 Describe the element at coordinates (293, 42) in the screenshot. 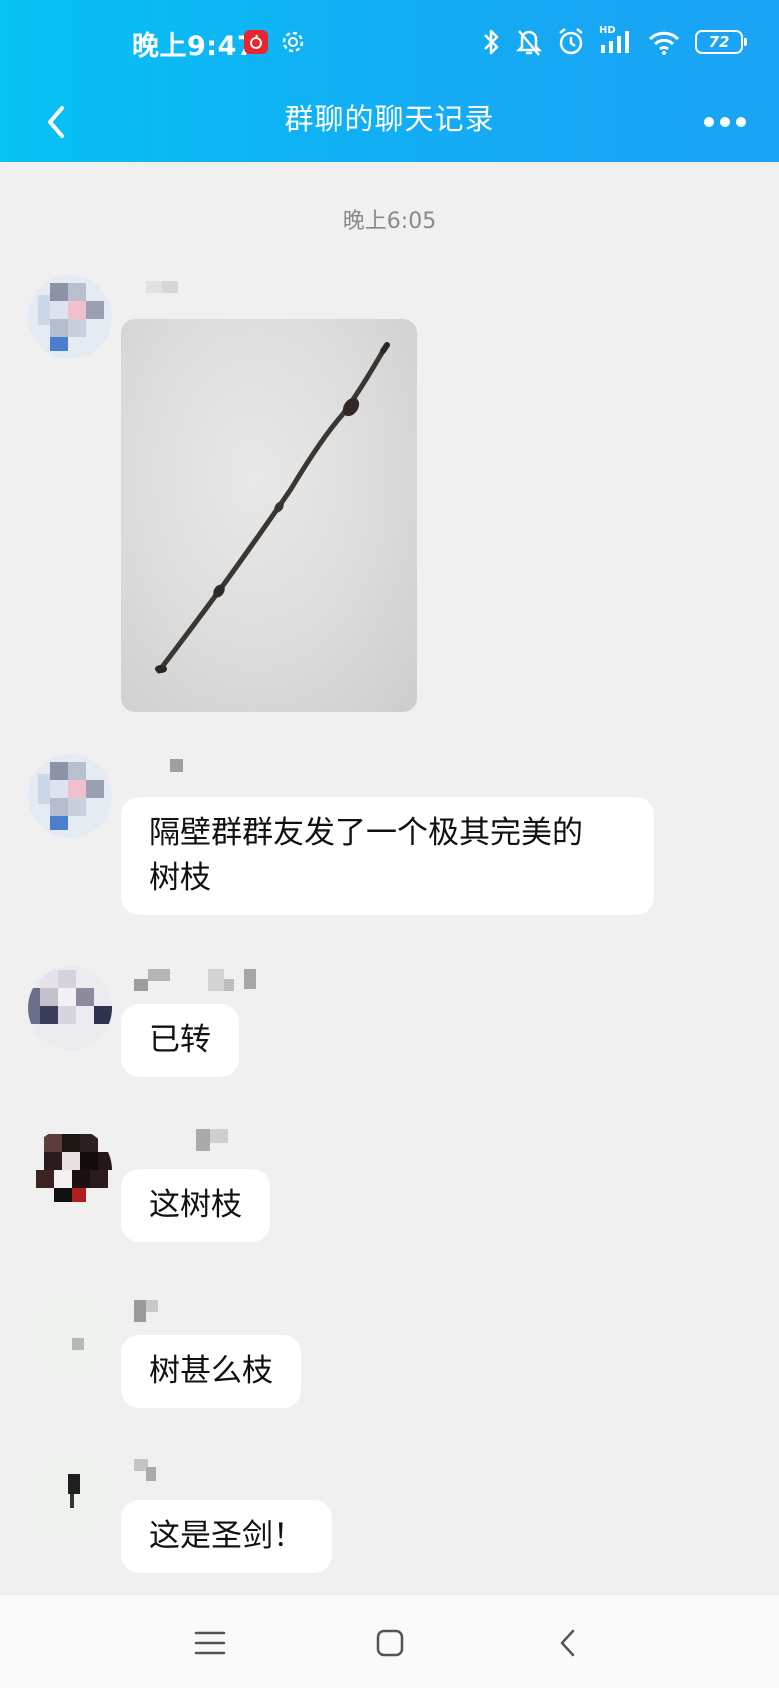

I see `settings-gear-icon` at that location.